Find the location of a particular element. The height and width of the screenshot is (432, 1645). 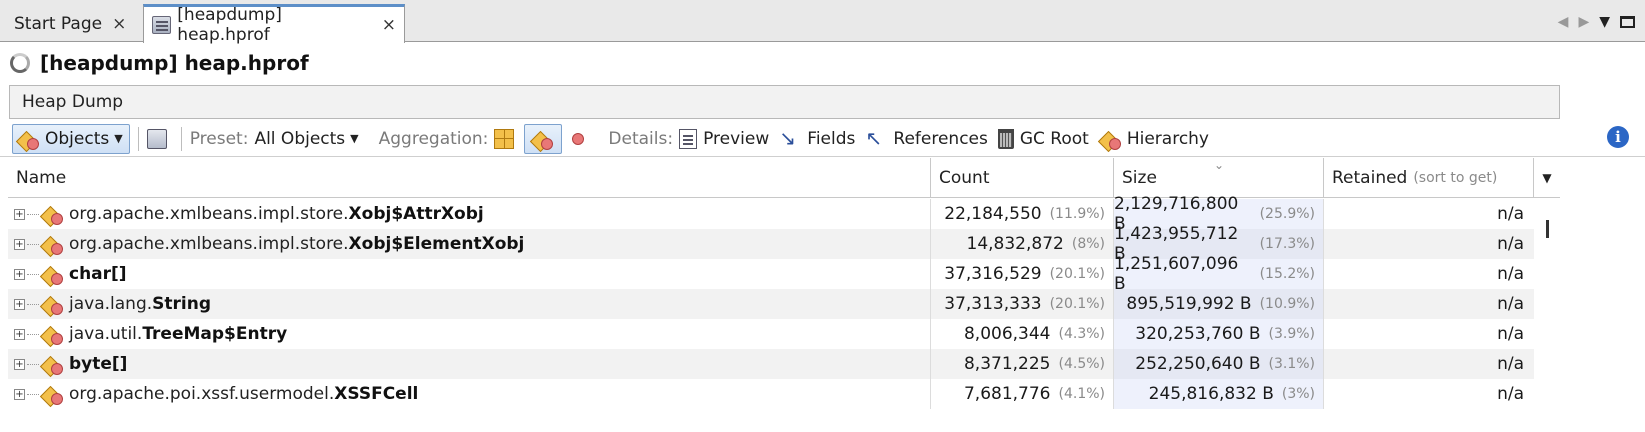

aggregate-classes-button is located at coordinates (543, 138).